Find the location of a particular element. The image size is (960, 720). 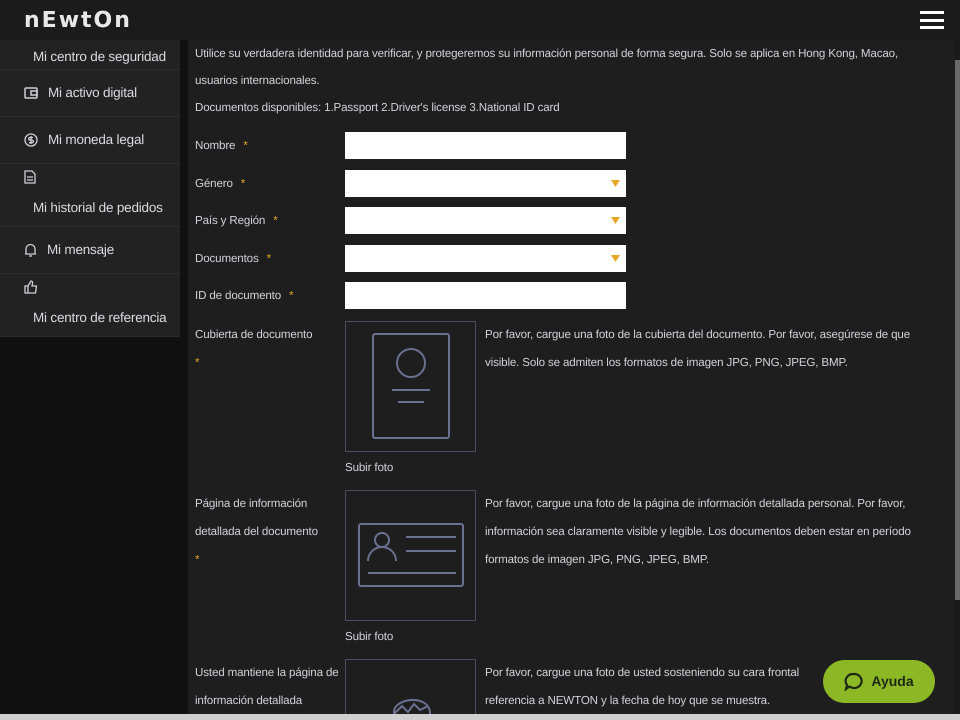

intro-text: usuarios internacionales. is located at coordinates (258, 81).